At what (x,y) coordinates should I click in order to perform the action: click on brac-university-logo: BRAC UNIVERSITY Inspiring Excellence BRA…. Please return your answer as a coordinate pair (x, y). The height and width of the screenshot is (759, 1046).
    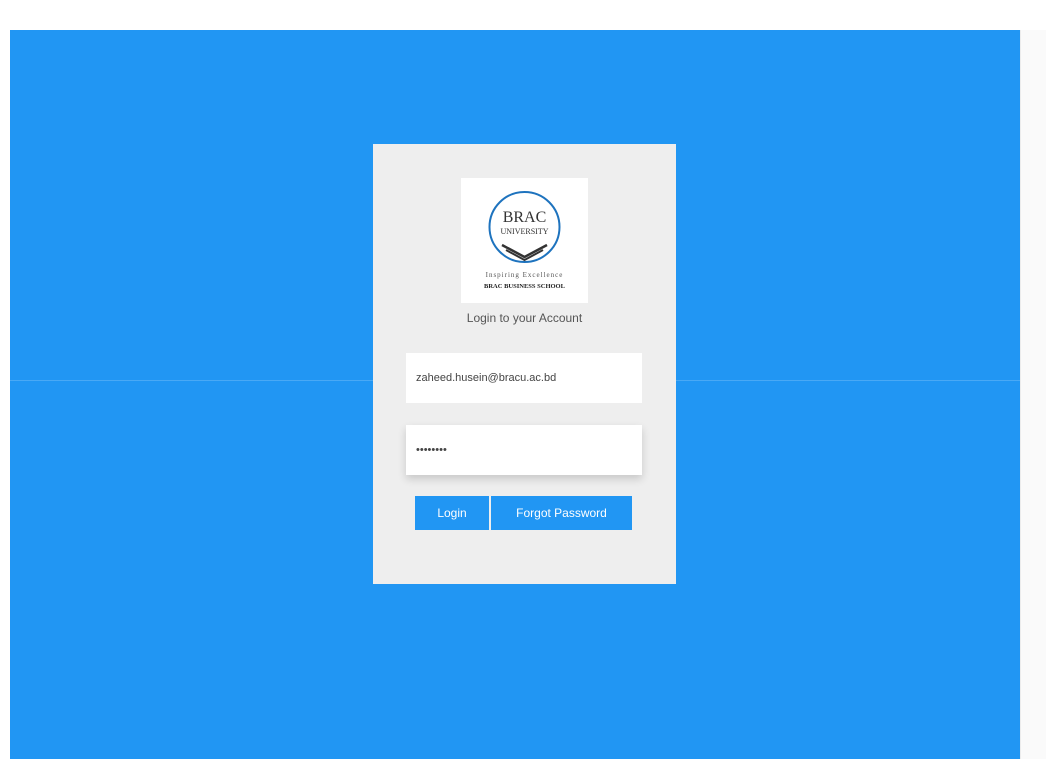
    Looking at the image, I should click on (524, 240).